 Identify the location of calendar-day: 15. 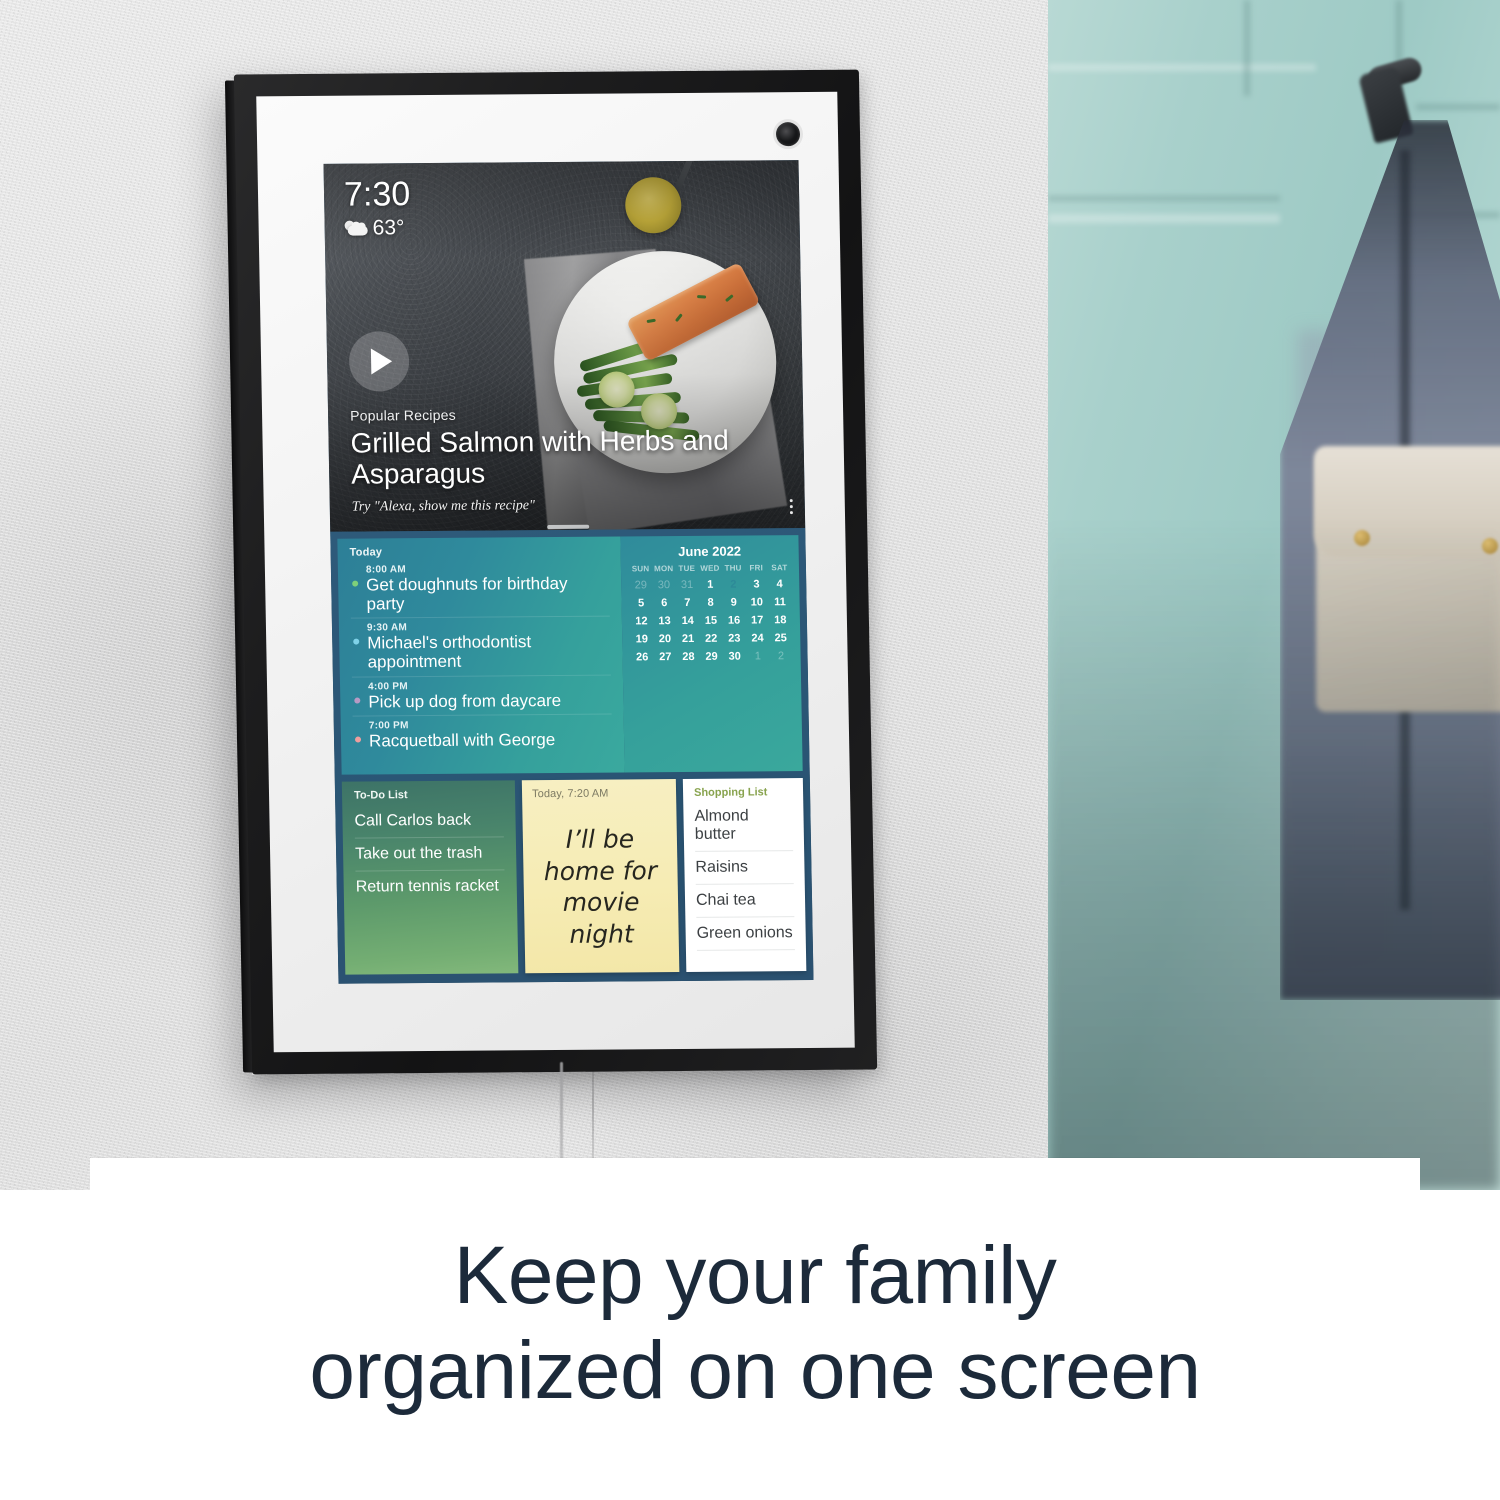
(710, 621).